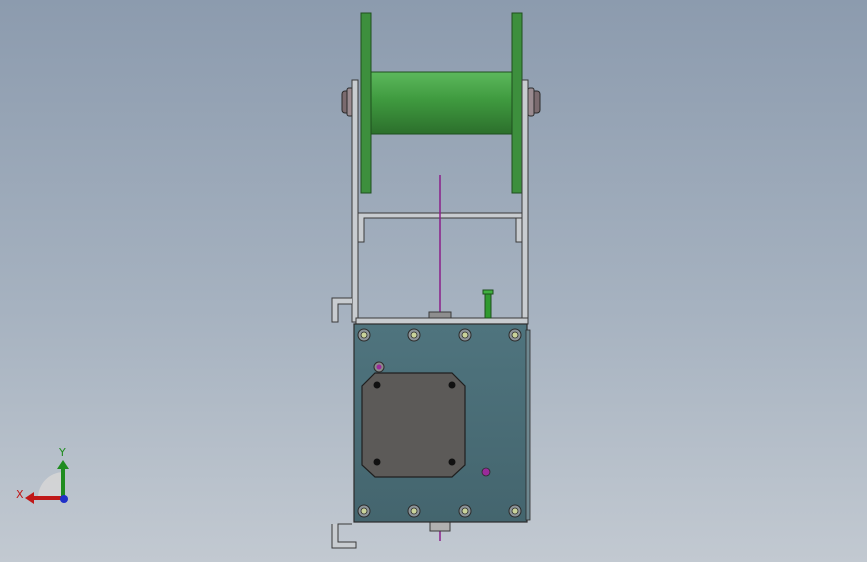 The image size is (867, 562). I want to click on motor-screw-bl, so click(377, 462).